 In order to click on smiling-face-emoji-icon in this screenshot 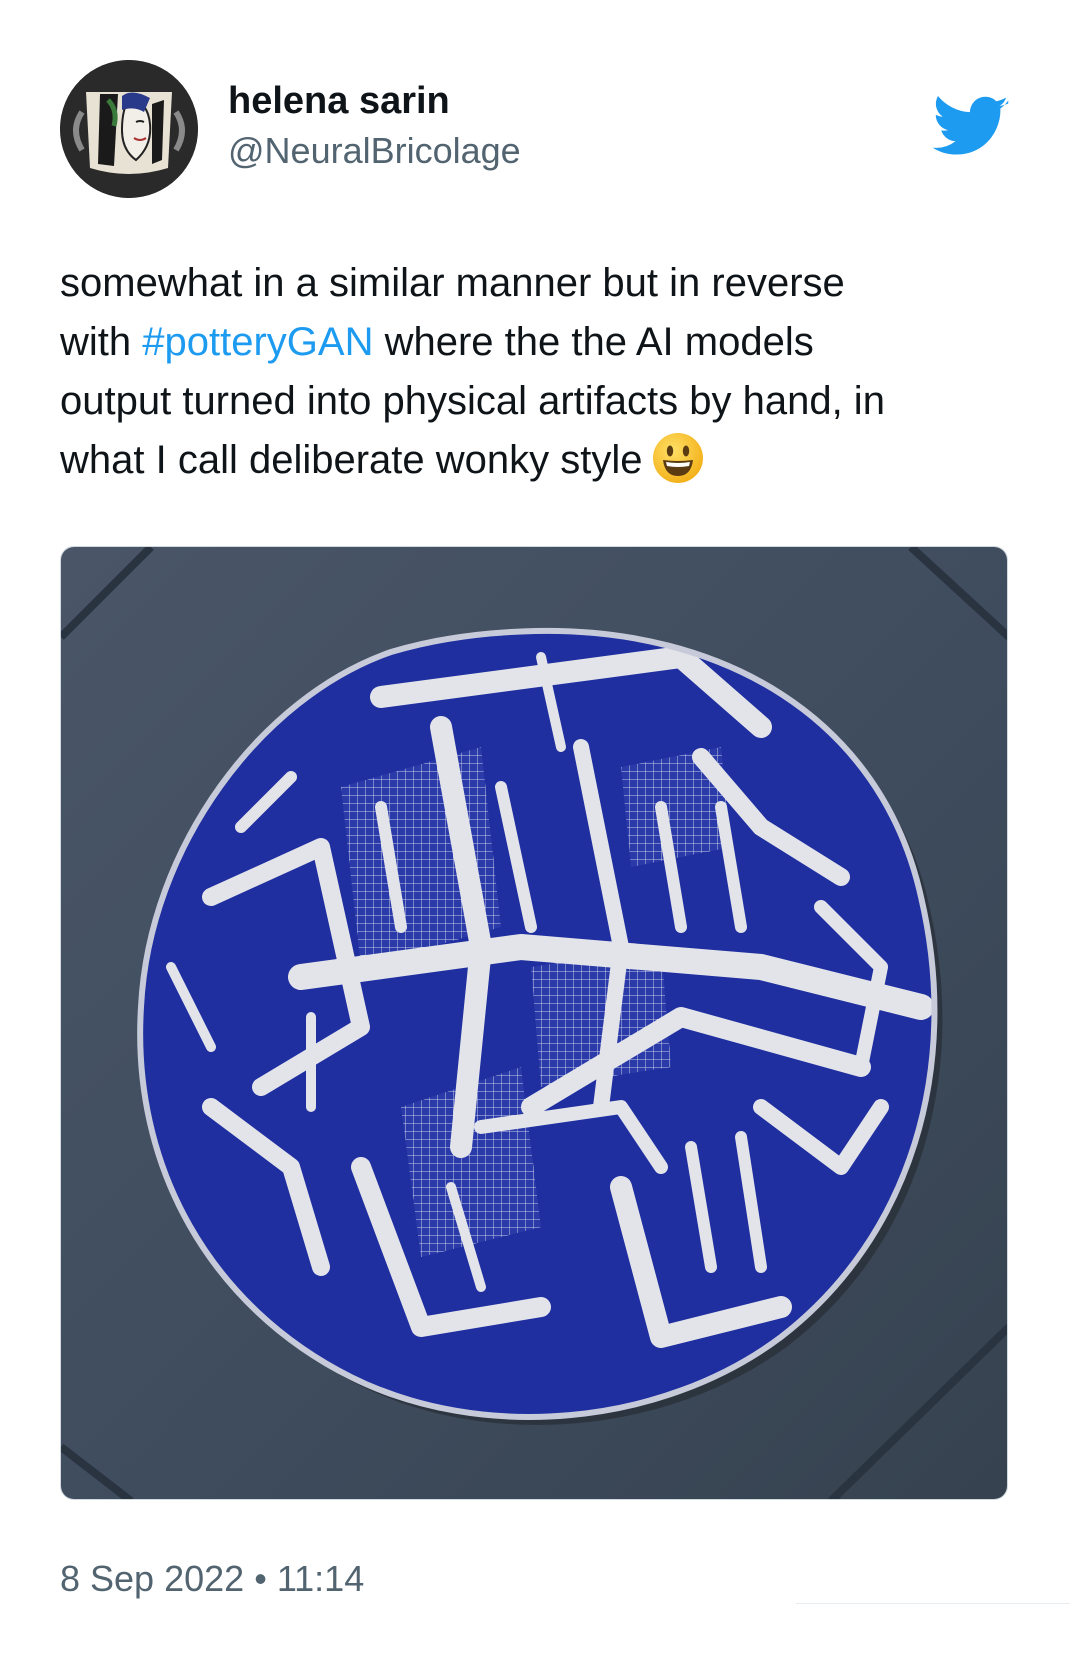, I will do `click(678, 458)`.